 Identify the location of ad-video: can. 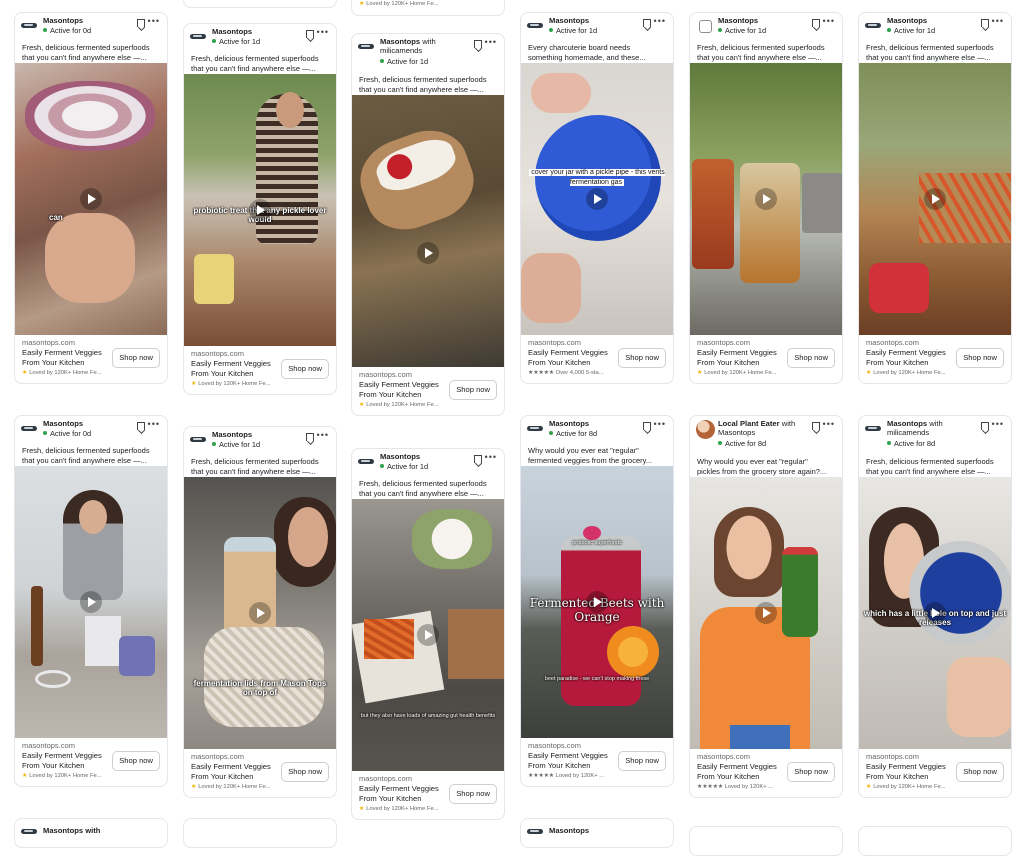
(91, 199).